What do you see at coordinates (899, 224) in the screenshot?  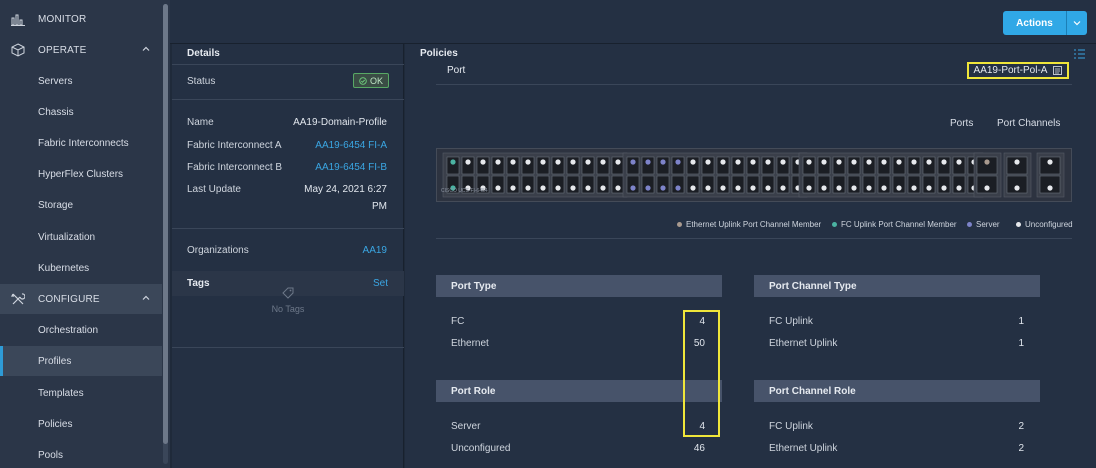 I see `legend-label: FC Uplink Port Channel Member` at bounding box center [899, 224].